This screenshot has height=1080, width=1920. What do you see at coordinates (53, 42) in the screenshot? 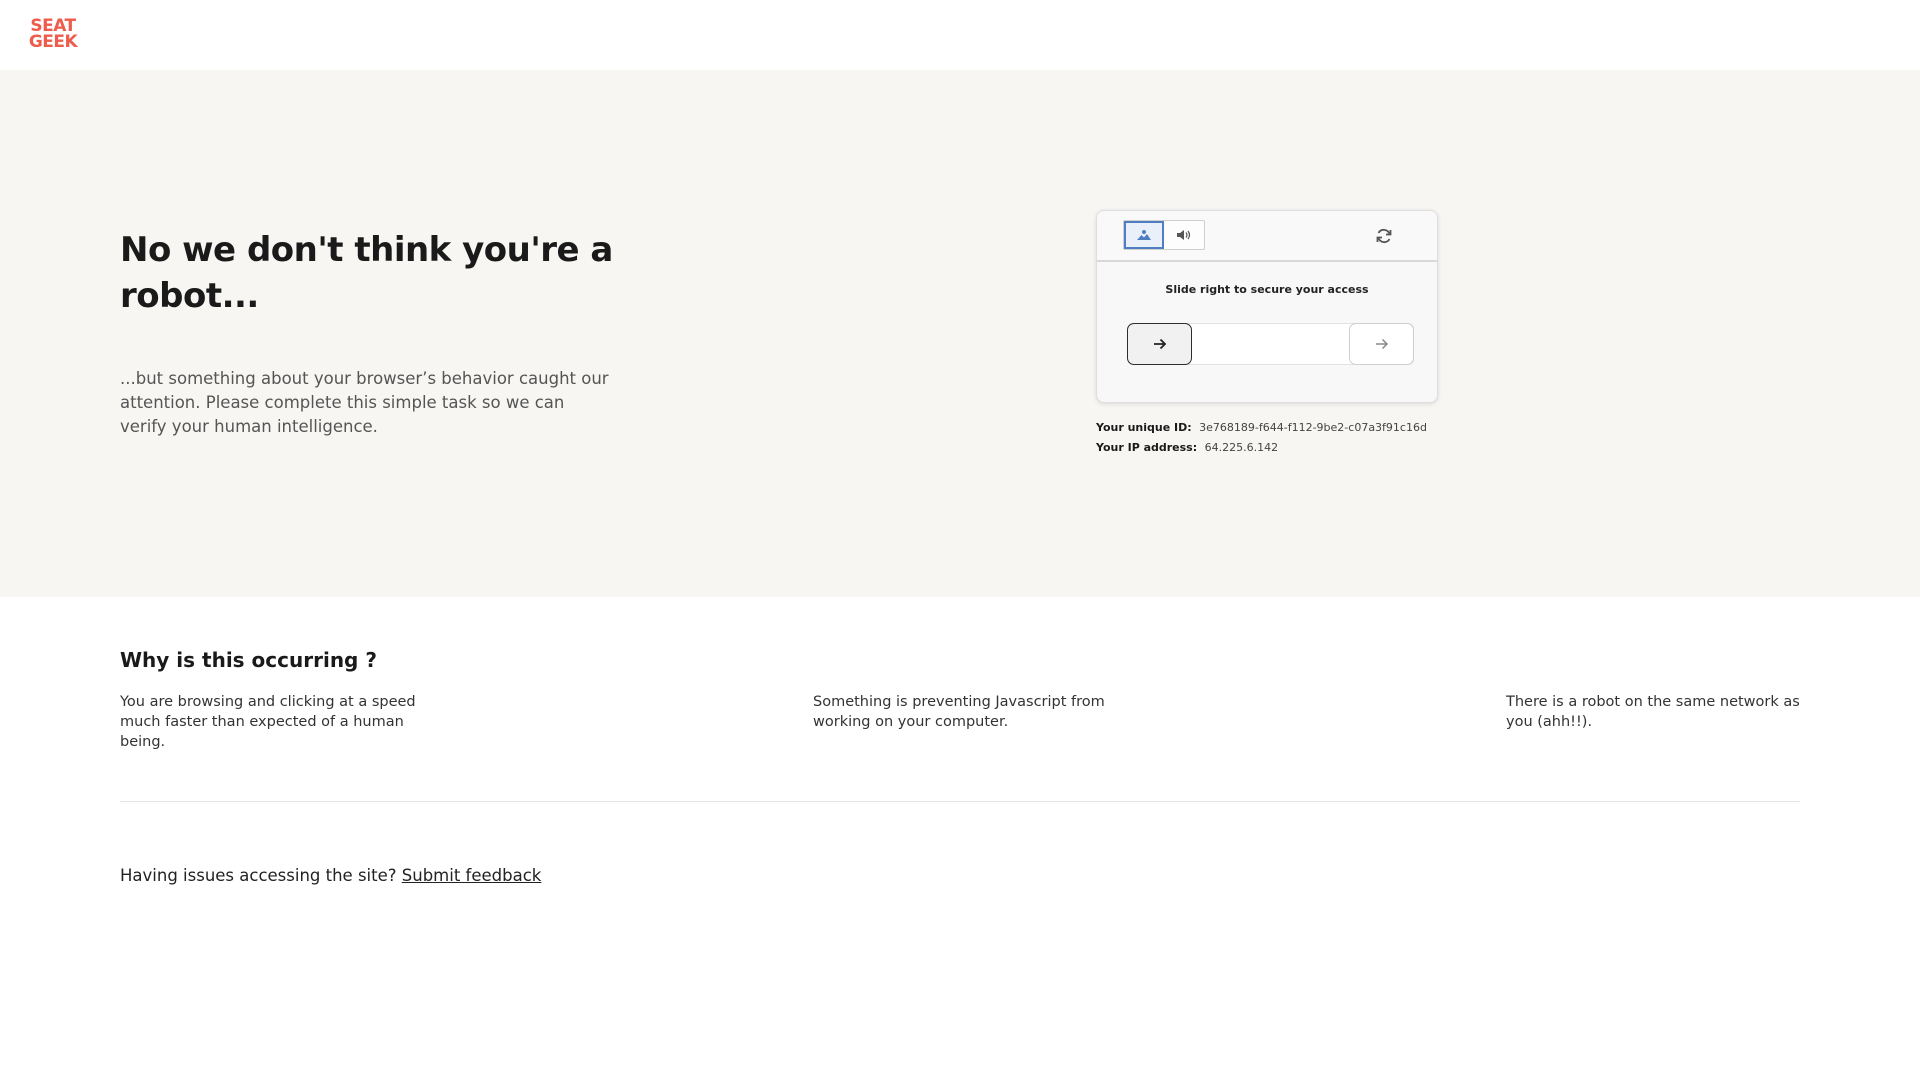
I see `logo-line-2: GEEK` at bounding box center [53, 42].